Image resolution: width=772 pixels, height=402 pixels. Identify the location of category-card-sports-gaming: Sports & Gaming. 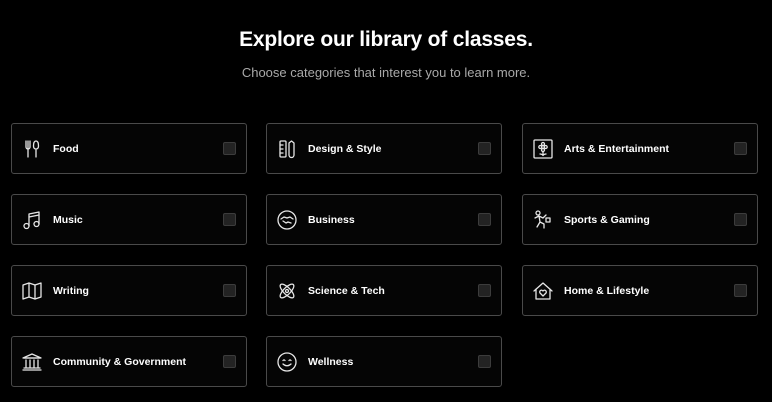
(640, 219).